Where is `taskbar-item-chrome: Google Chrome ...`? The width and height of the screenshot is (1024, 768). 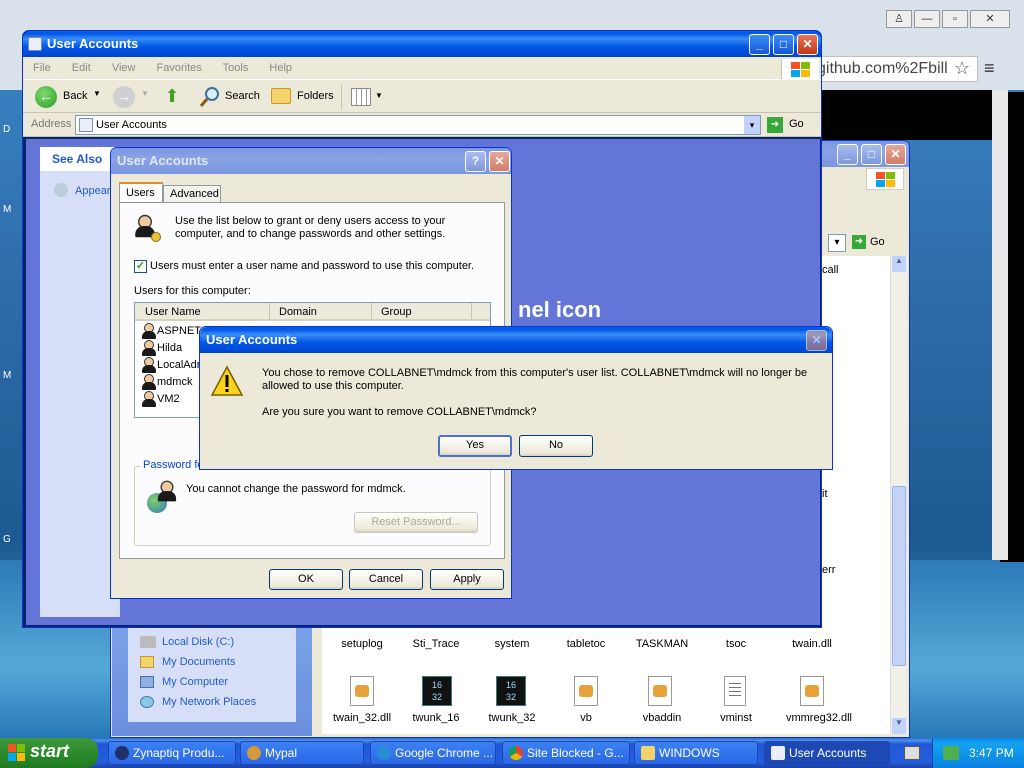 taskbar-item-chrome: Google Chrome ... is located at coordinates (433, 753).